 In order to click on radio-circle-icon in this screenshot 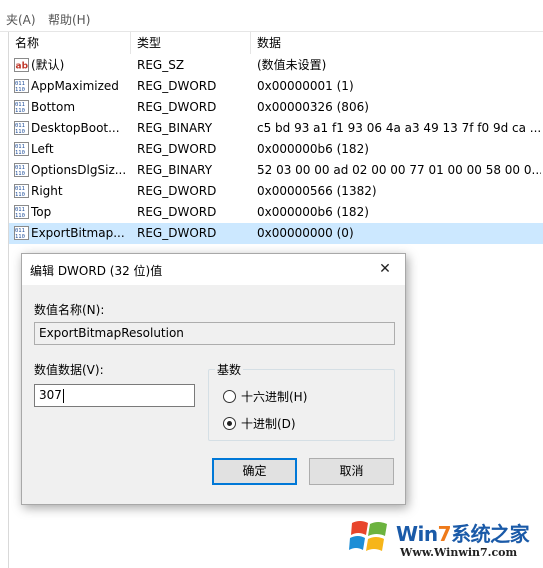, I will do `click(229, 396)`.